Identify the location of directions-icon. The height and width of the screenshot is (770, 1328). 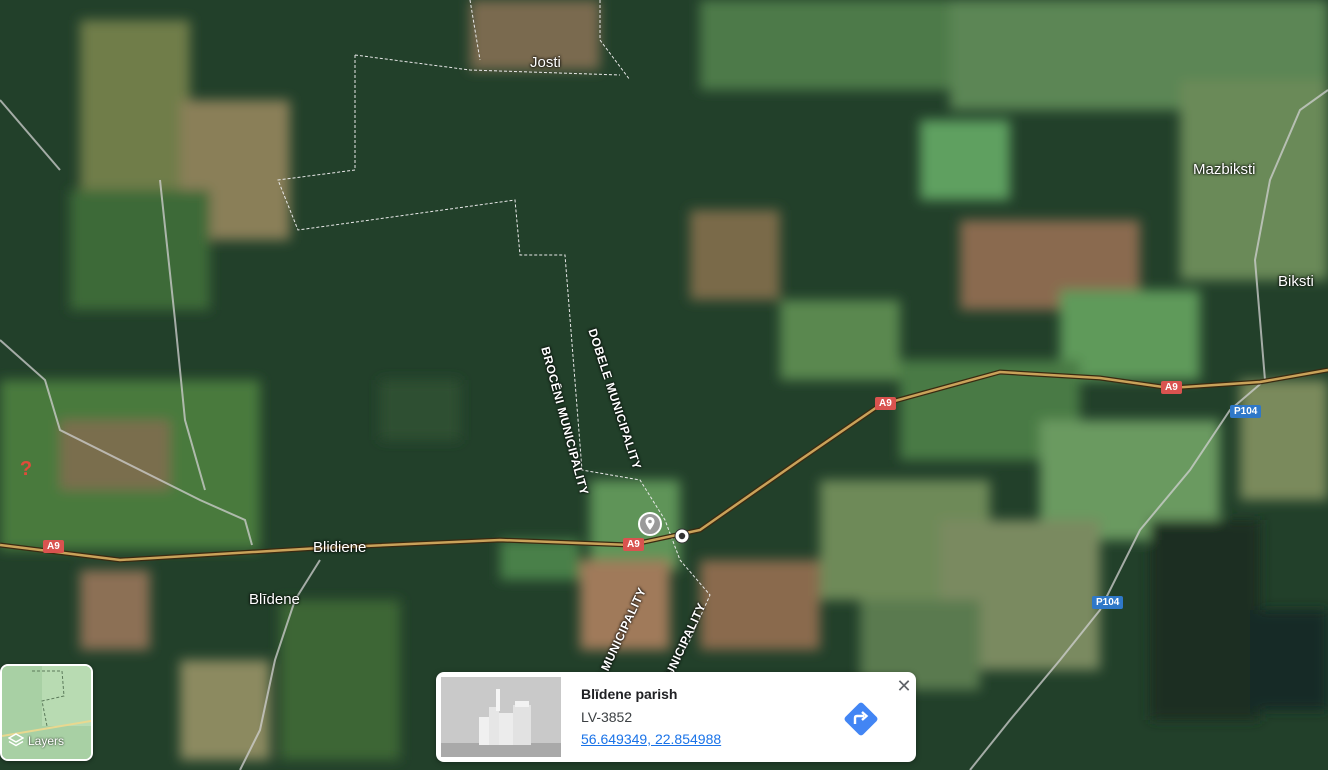
(861, 719).